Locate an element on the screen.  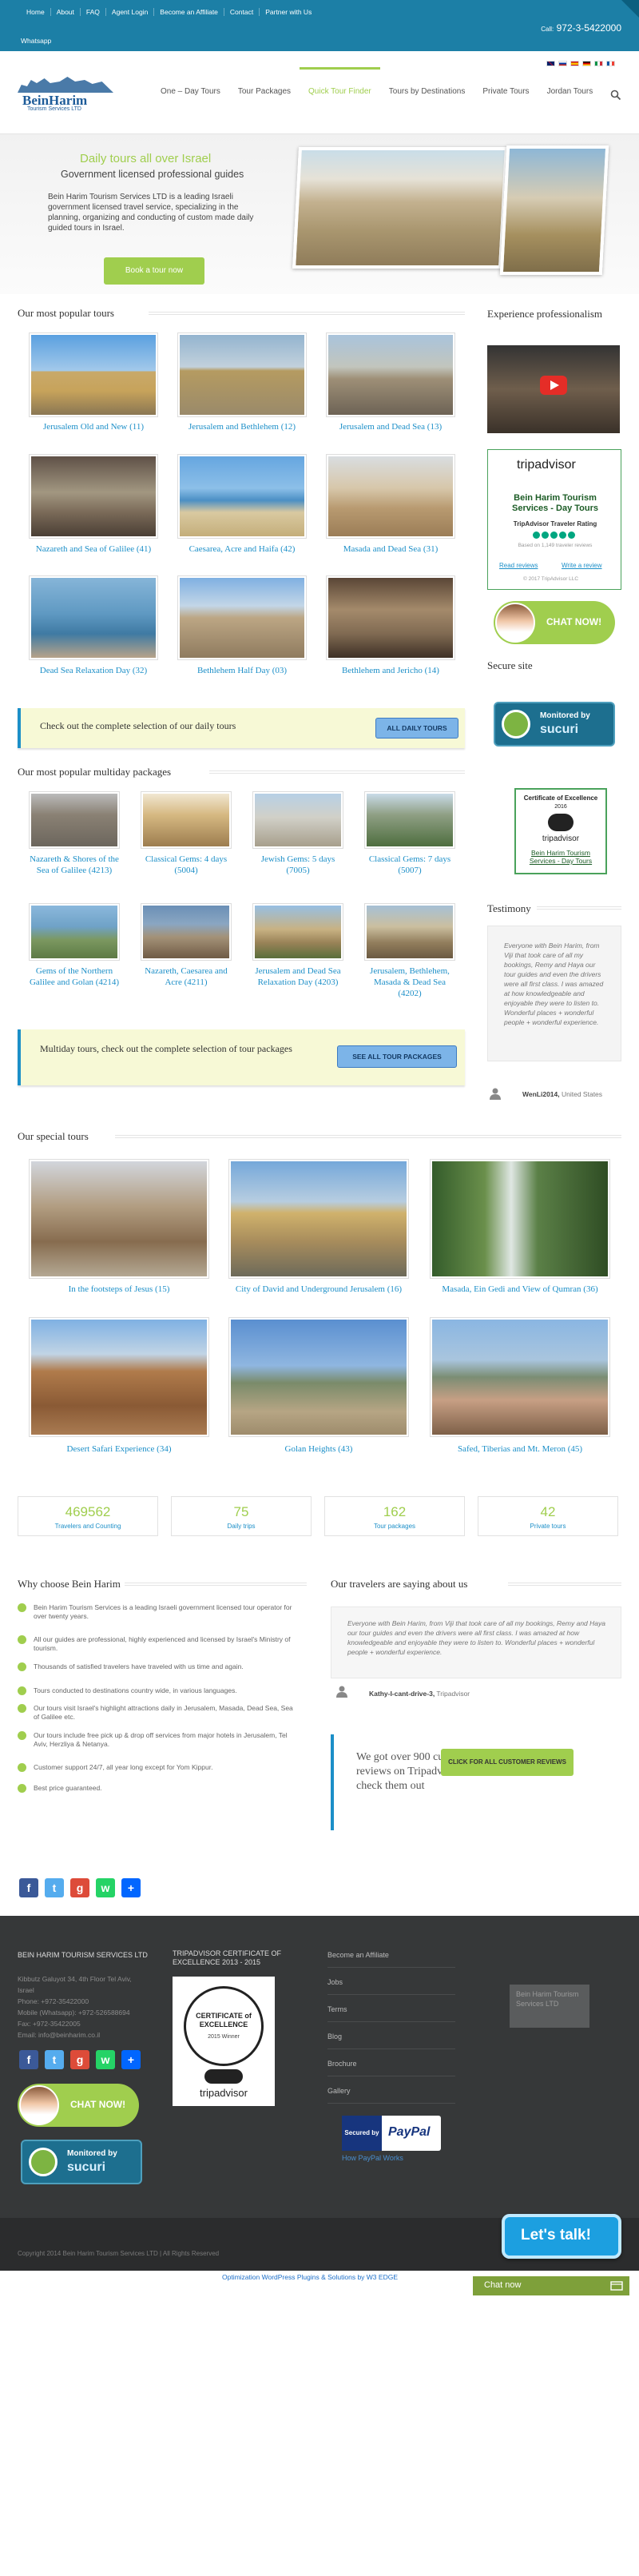
package-caption: Jewish Gems: 5 days (7005) is located at coordinates (298, 865).